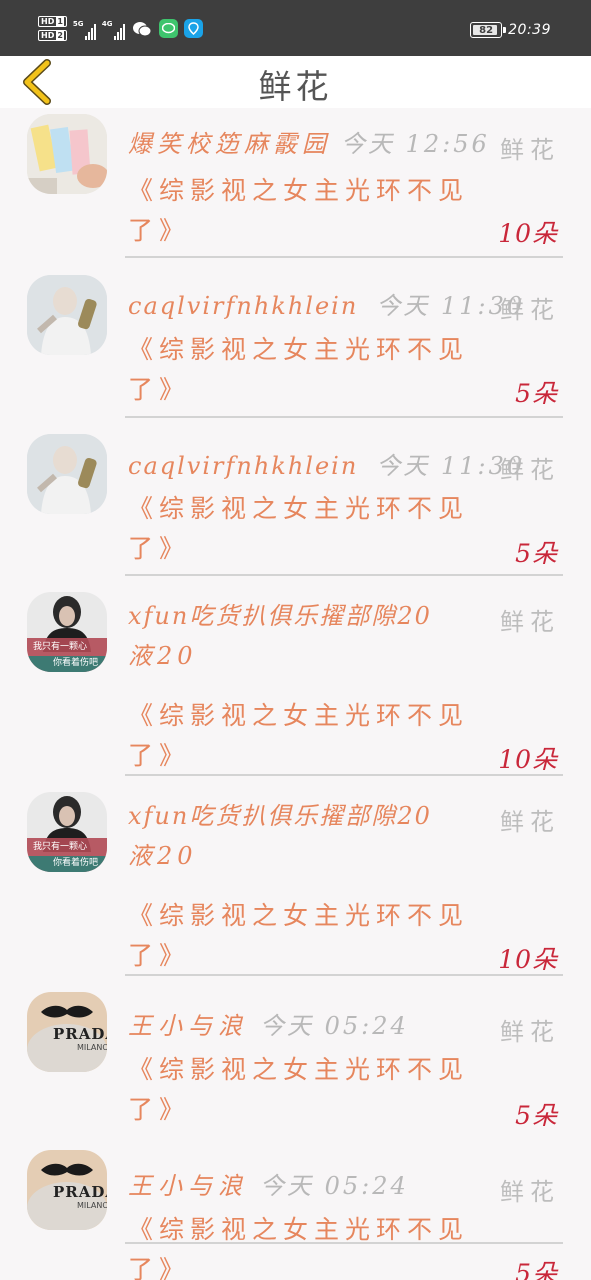 Image resolution: width=591 pixels, height=1280 pixels. I want to click on message-icon, so click(168, 28).